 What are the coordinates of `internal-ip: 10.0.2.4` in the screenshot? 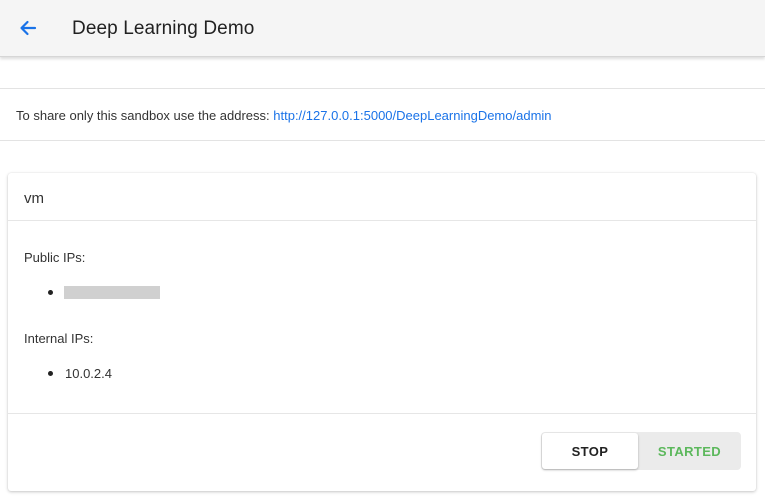 It's located at (88, 373).